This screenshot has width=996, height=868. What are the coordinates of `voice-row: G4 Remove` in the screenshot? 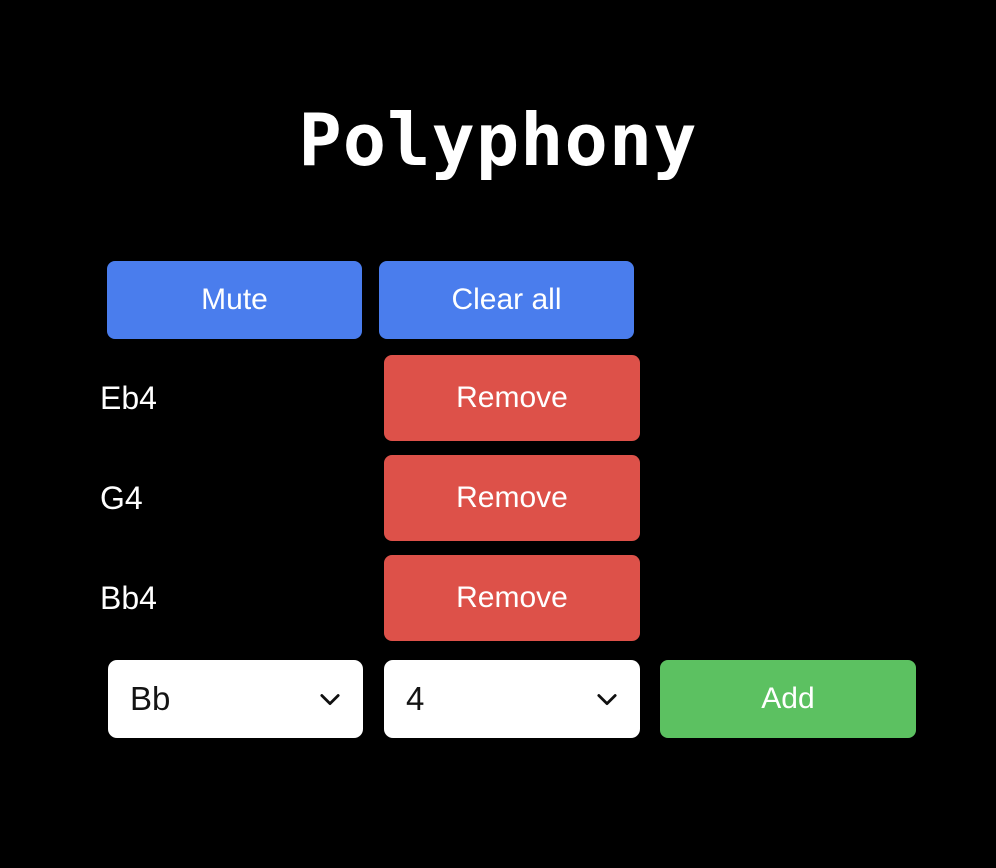 It's located at (498, 498).